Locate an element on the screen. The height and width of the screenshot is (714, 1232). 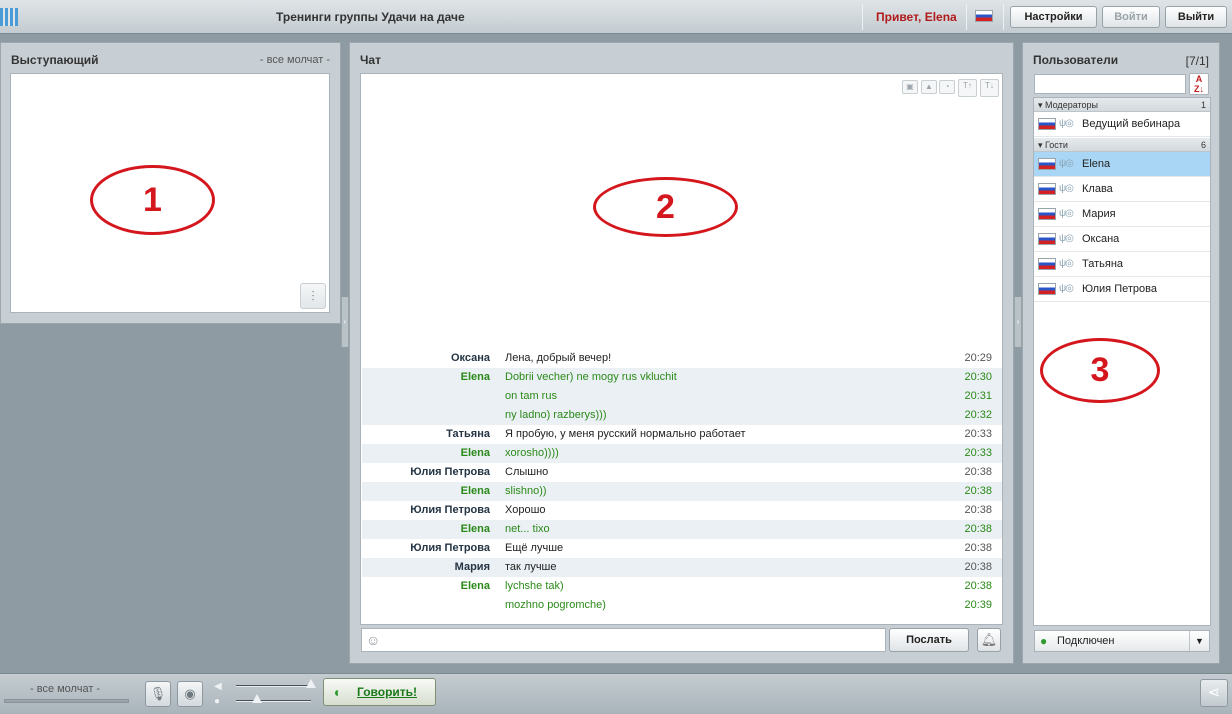
login-button: Войти is located at coordinates (1131, 17).